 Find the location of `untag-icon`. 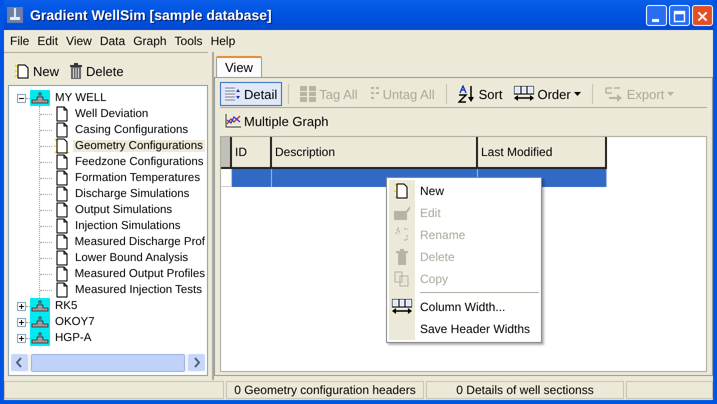

untag-icon is located at coordinates (375, 94).